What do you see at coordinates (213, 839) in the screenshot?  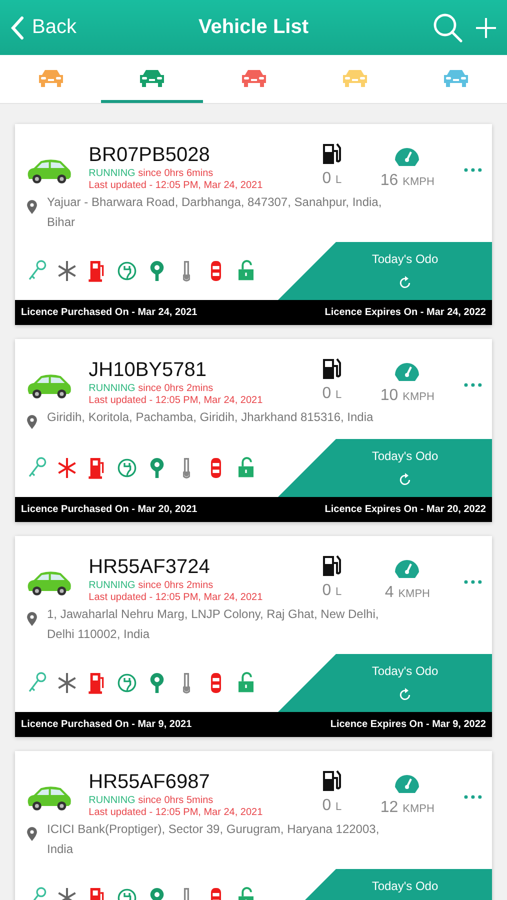 I see `vehicle-address: ICICI Bank(Proptiger), Sector 39, Gurugram, Haryana 122003, India` at bounding box center [213, 839].